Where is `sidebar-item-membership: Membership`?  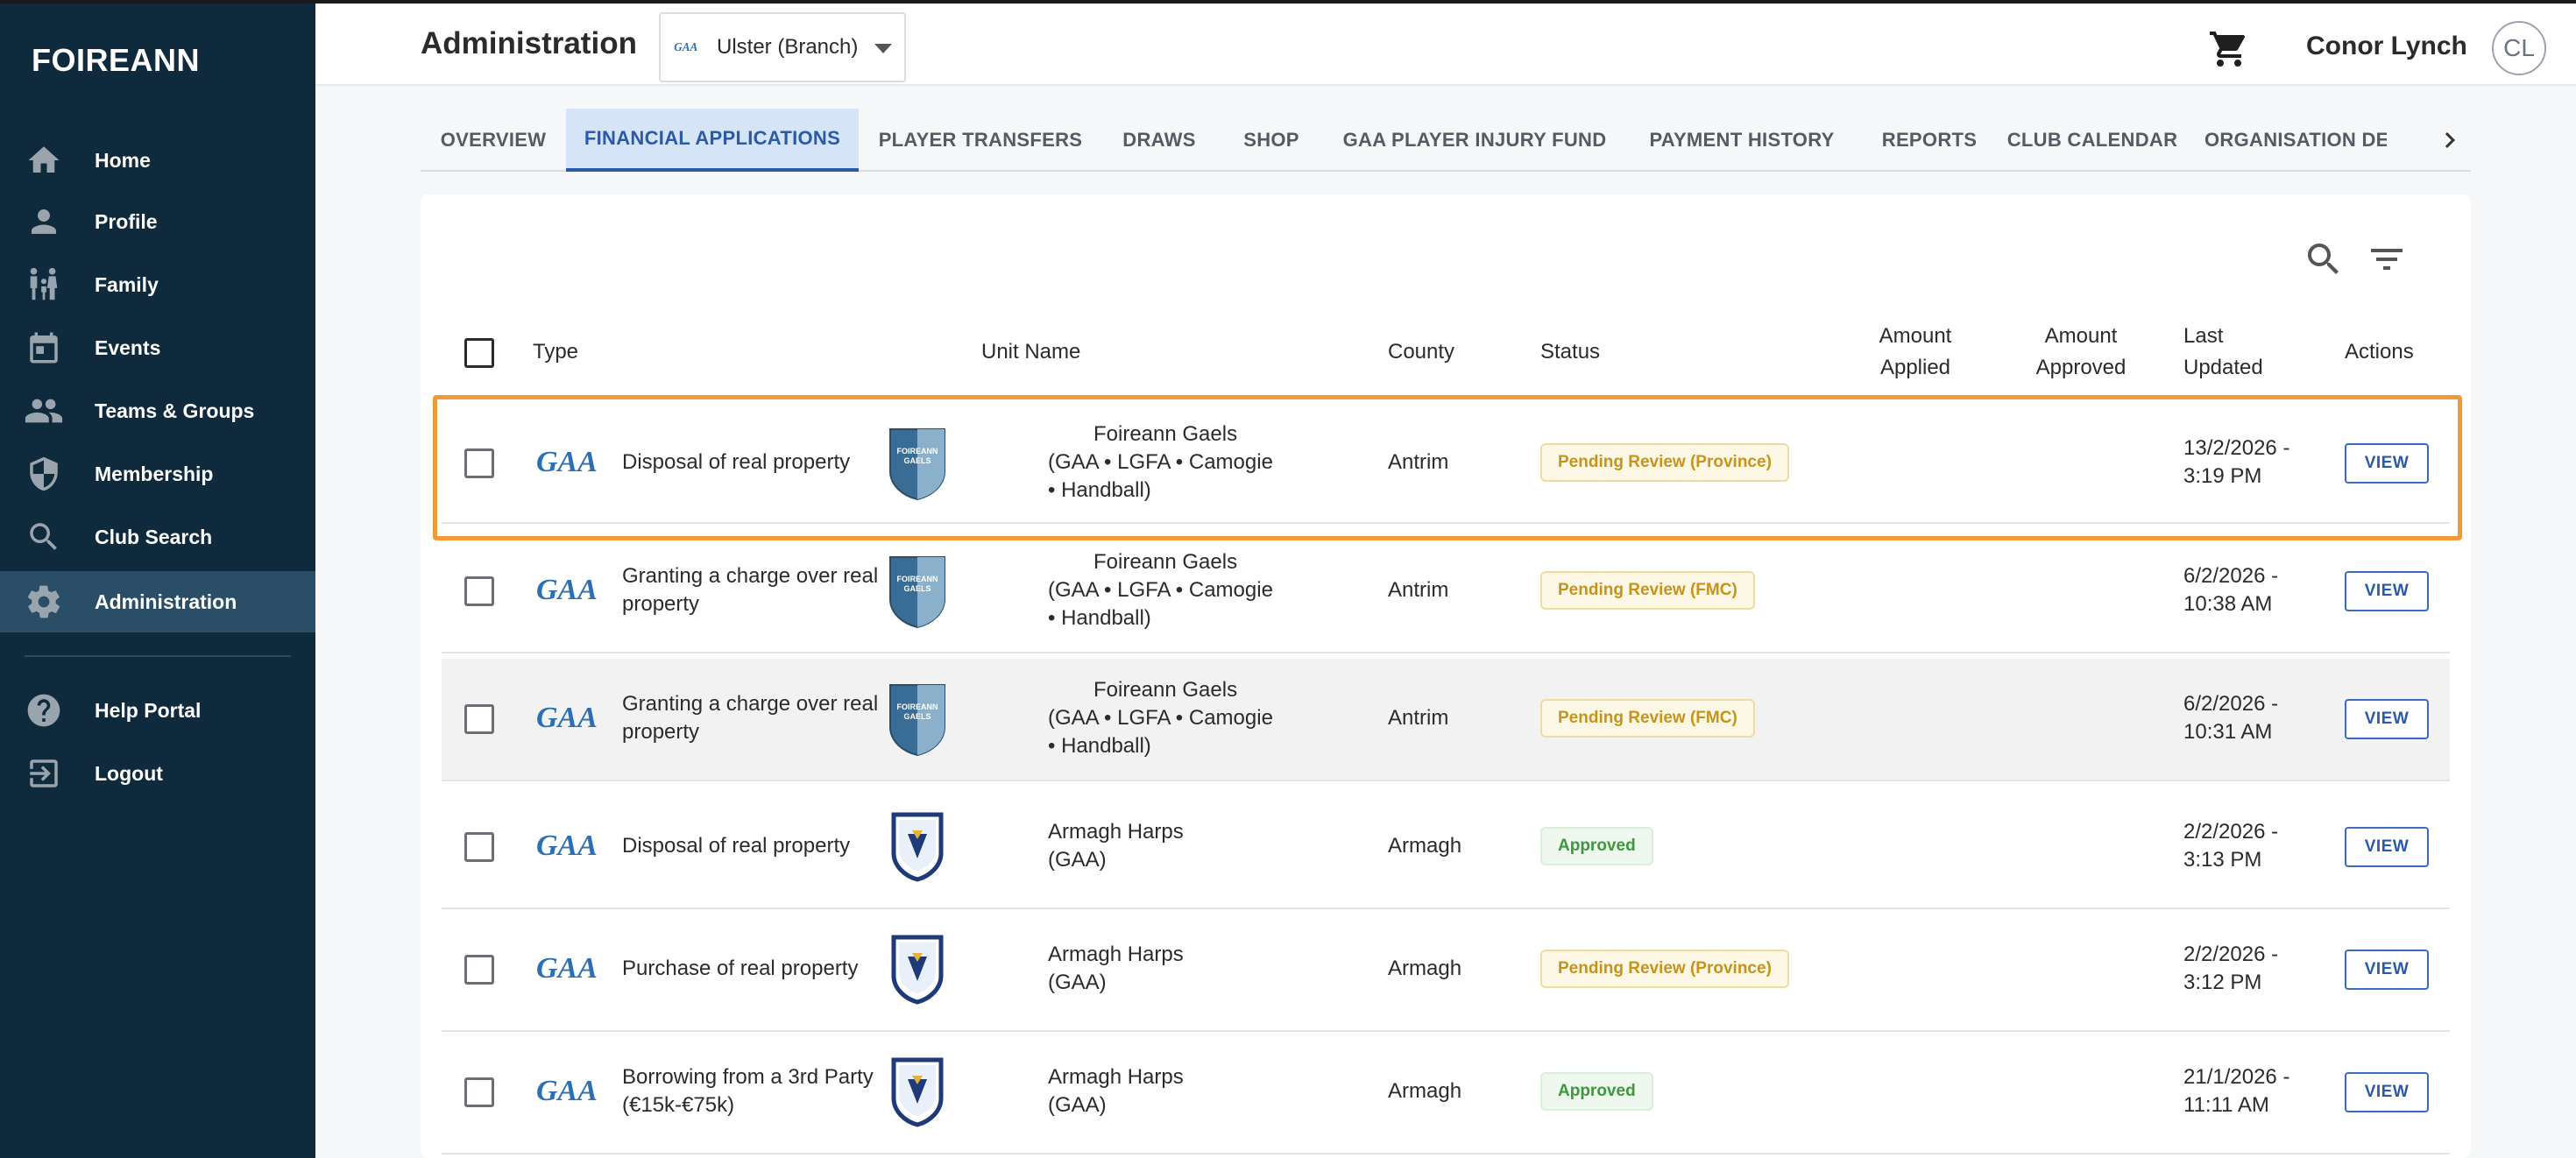
sidebar-item-membership: Membership is located at coordinates (157, 474).